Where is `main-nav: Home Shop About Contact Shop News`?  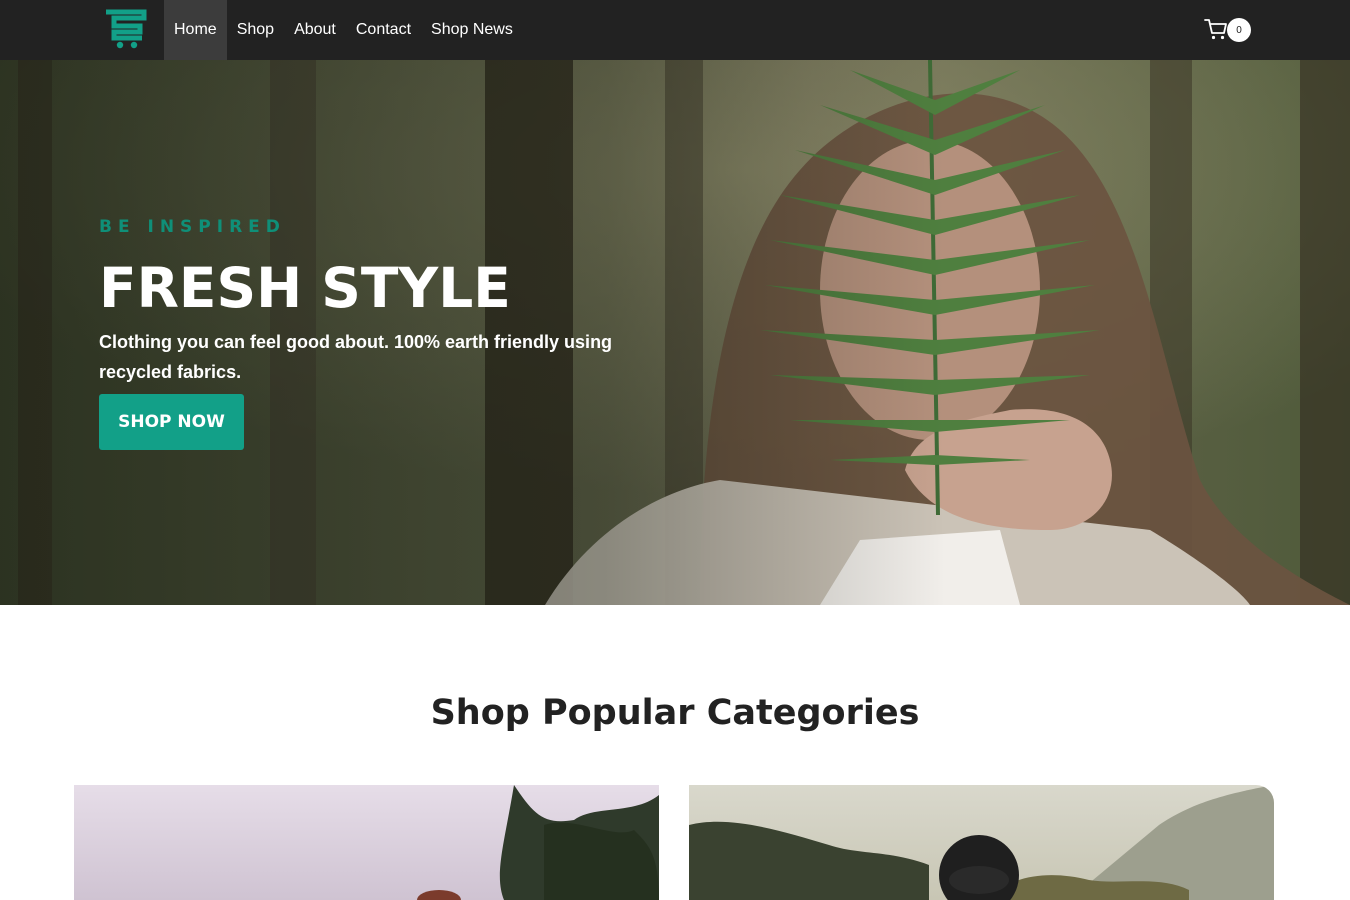
main-nav: Home Shop About Contact Shop News is located at coordinates (343, 30).